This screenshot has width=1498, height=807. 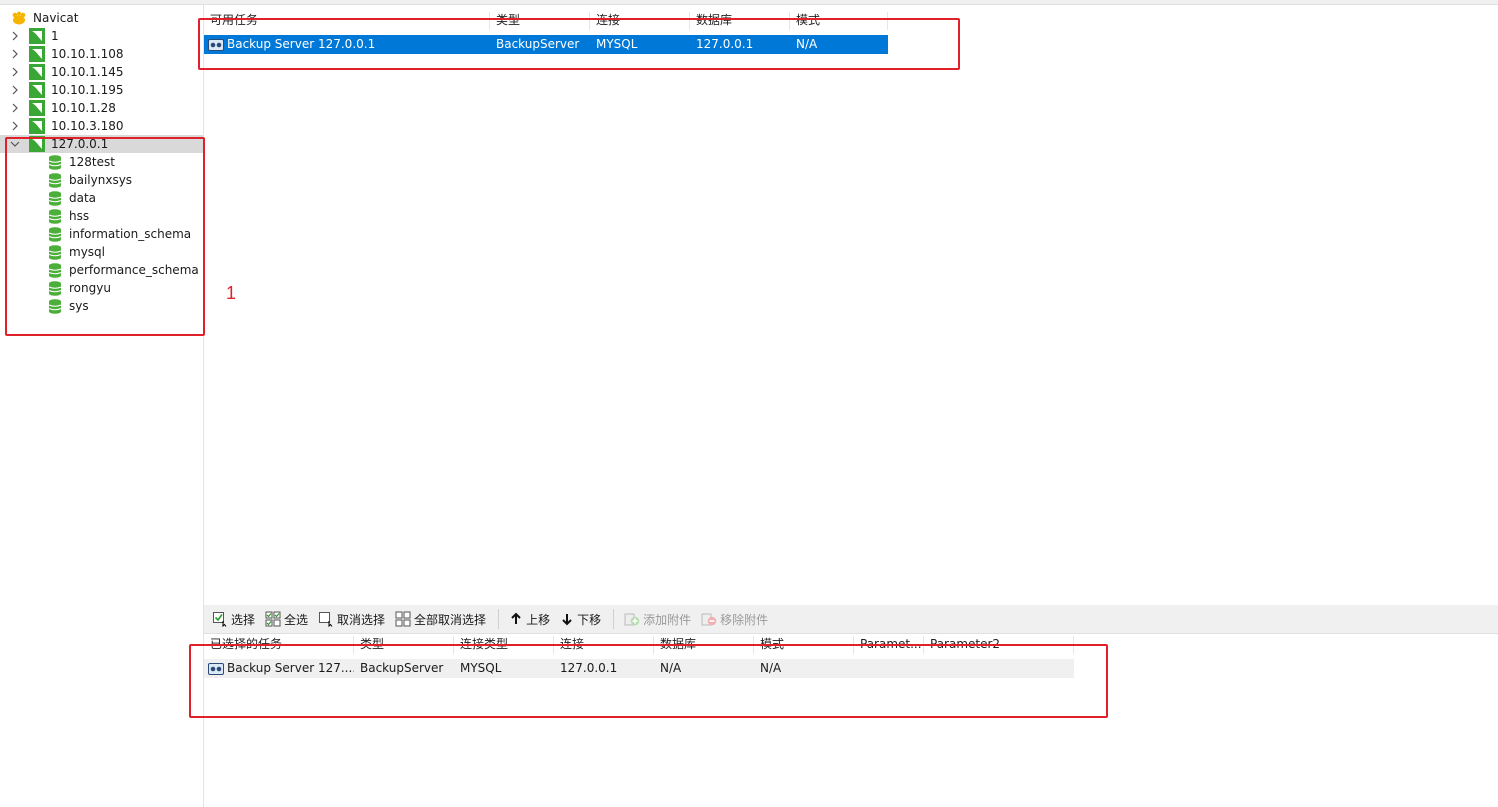 I want to click on move-up-button: 上移, so click(x=529, y=619).